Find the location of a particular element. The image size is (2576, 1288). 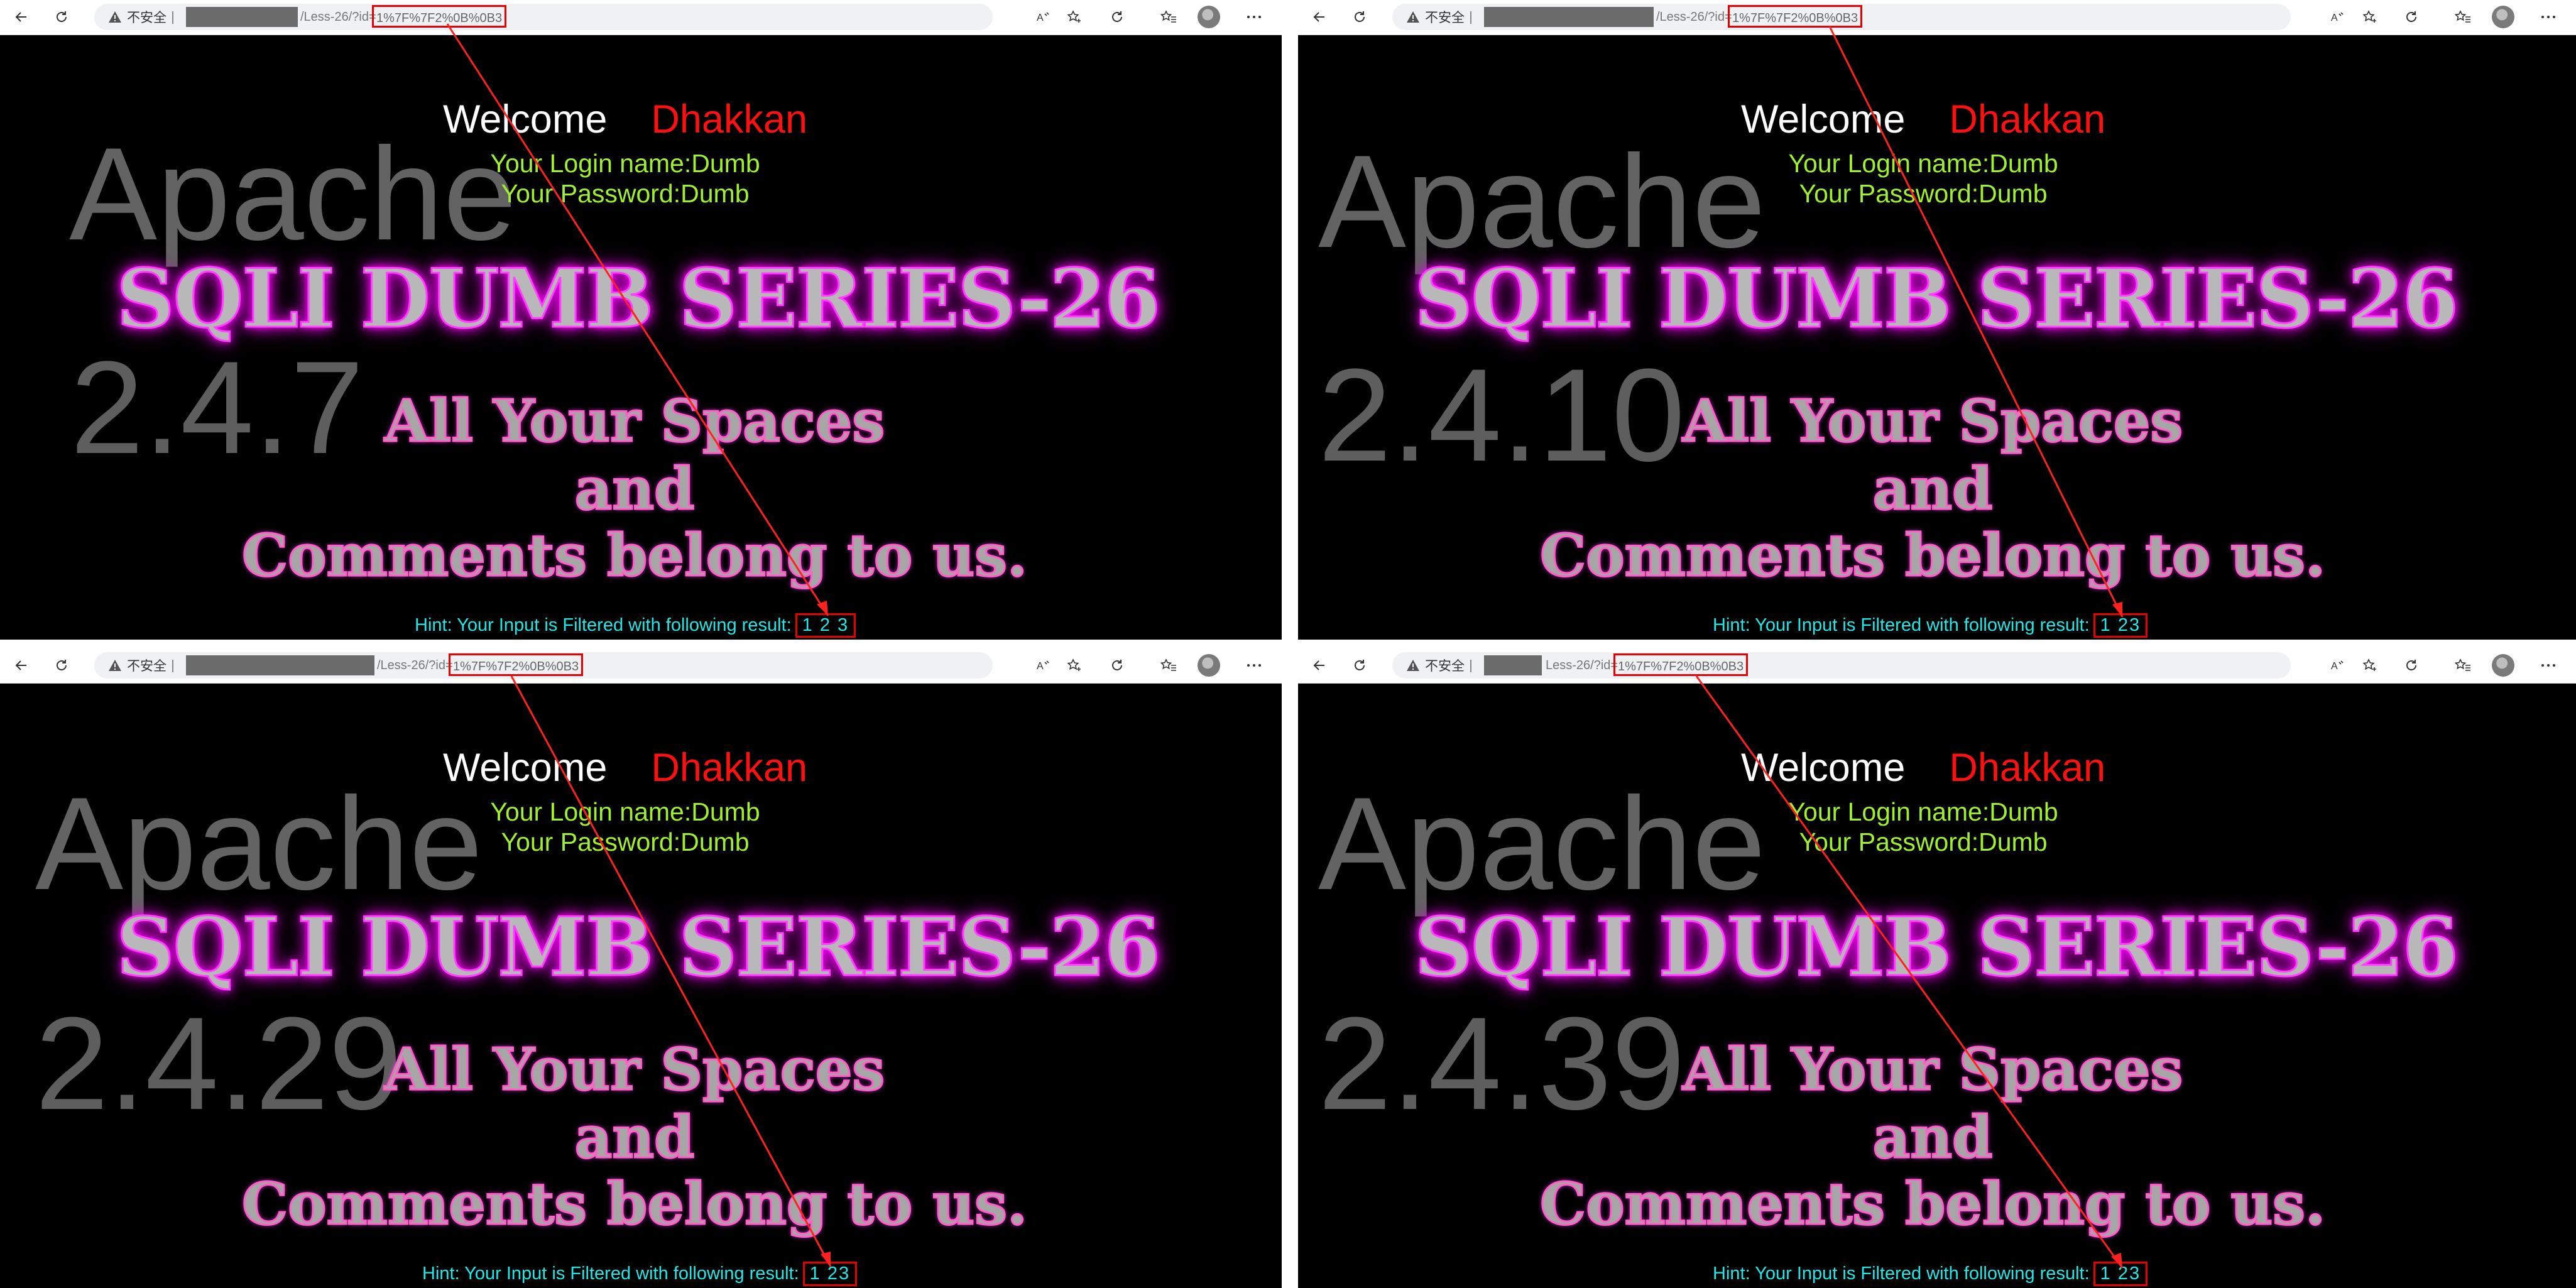

address-bar: 不安全 Less-26/?id= 1%7F%7F2%0B%0B3 is located at coordinates (1842, 666).